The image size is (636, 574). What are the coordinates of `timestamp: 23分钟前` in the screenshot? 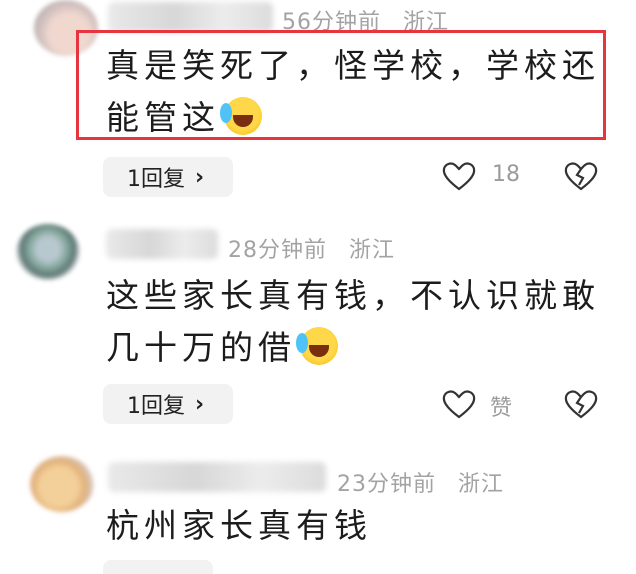 It's located at (386, 484).